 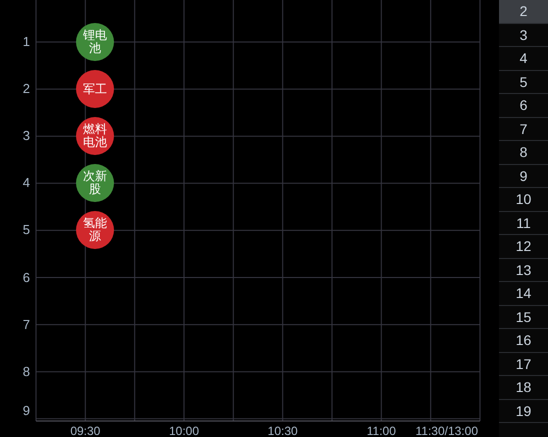 I want to click on rank-list-item: 8, so click(x=523, y=152).